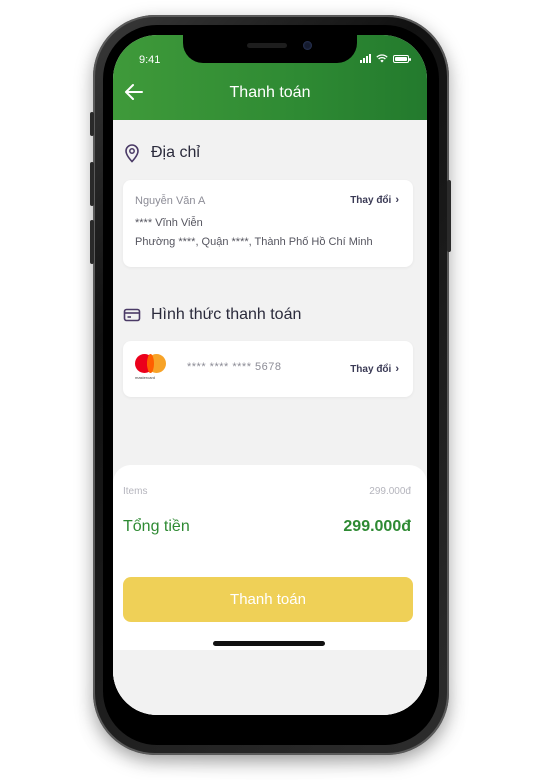 The width and height of the screenshot is (540, 780). I want to click on change-address-label: Thay đổi, so click(371, 200).